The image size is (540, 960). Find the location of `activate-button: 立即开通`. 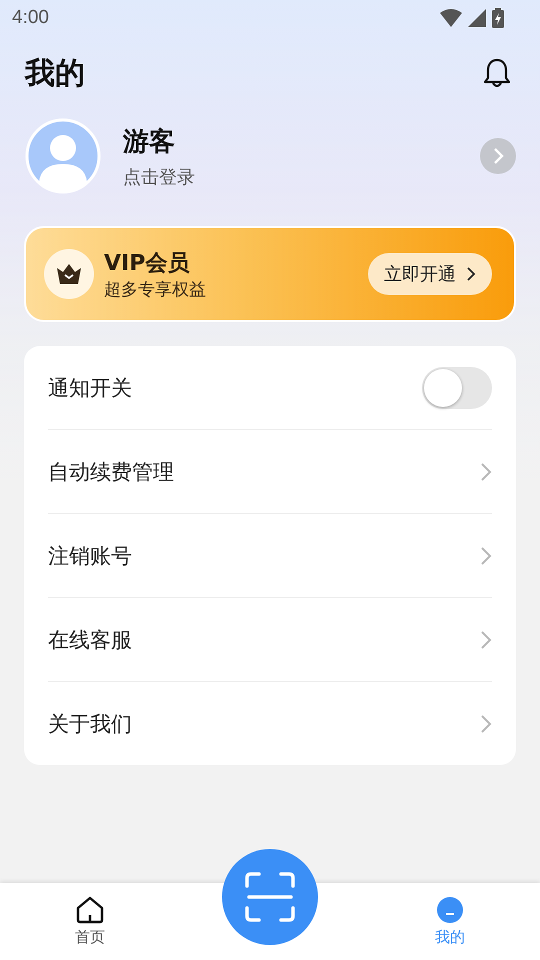

activate-button: 立即开通 is located at coordinates (430, 274).